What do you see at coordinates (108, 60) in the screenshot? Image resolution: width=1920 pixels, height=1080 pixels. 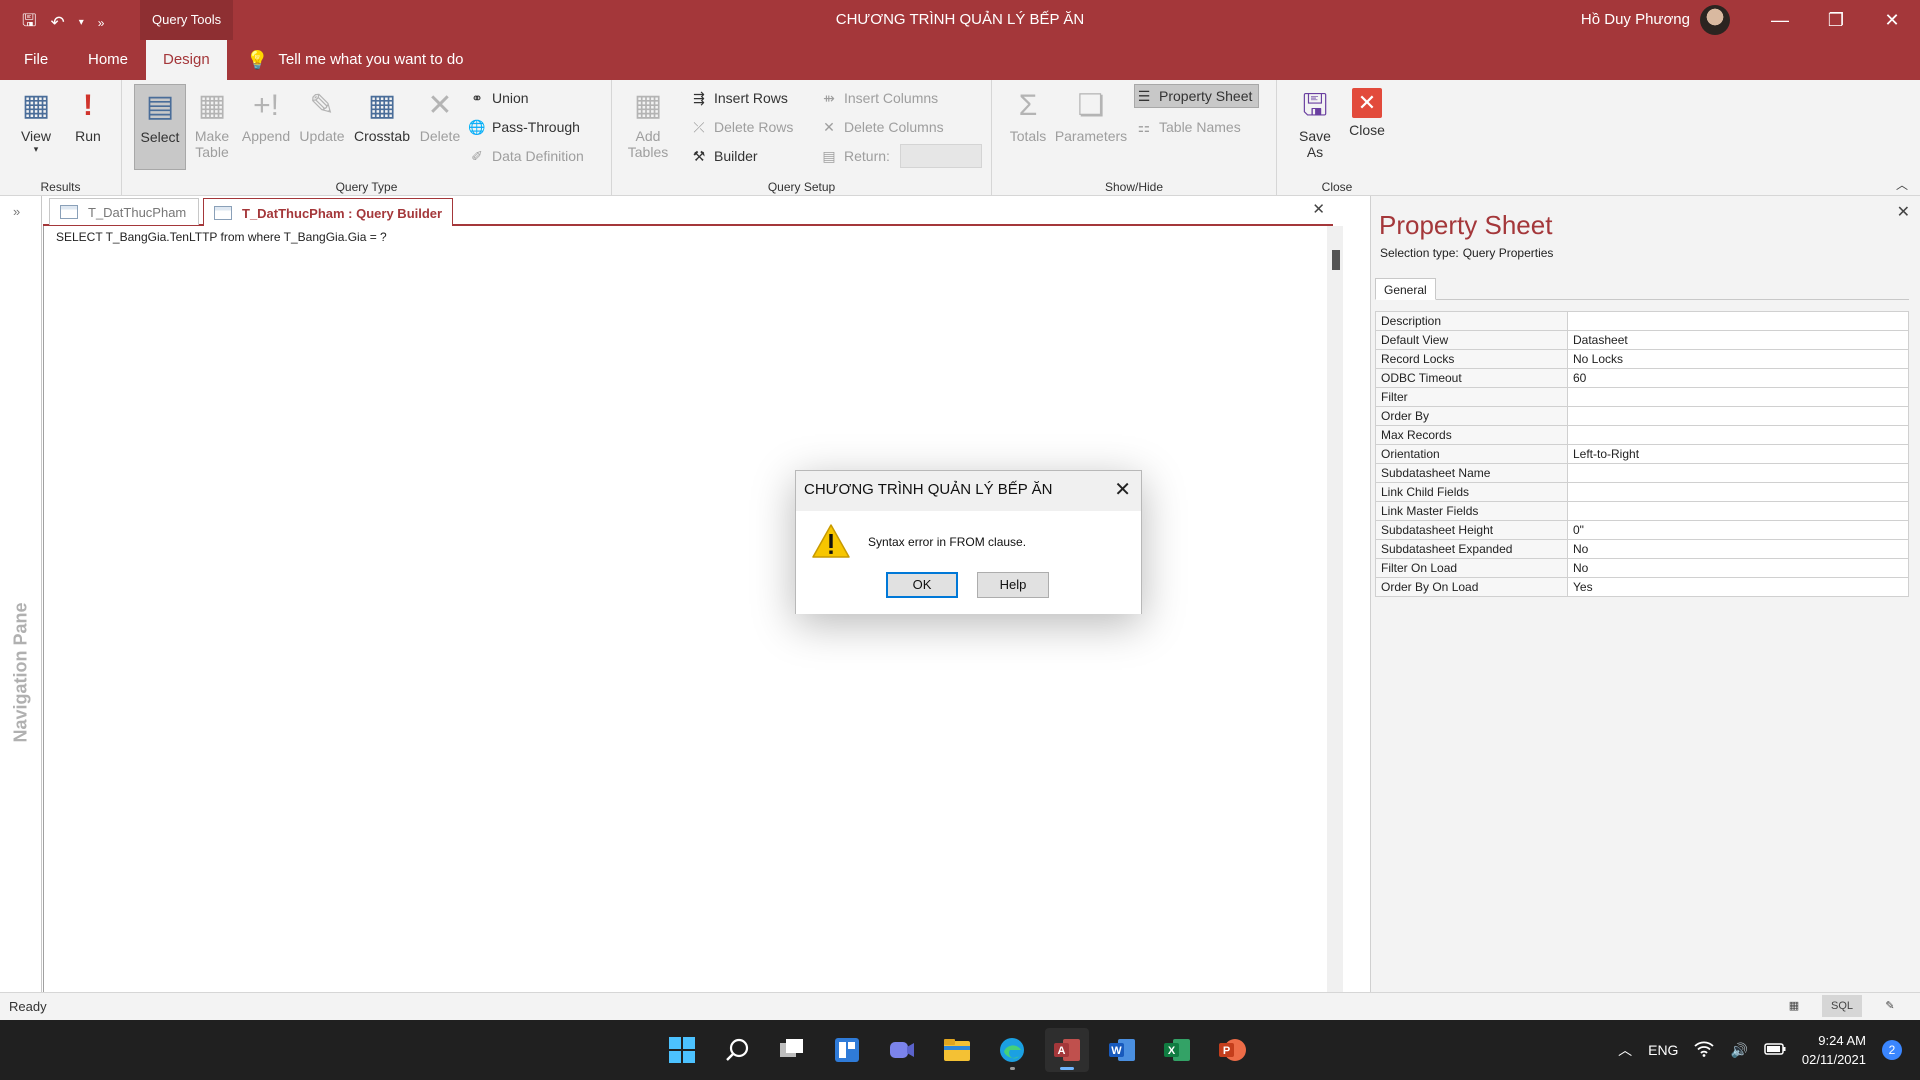 I see `tab-home: Home` at bounding box center [108, 60].